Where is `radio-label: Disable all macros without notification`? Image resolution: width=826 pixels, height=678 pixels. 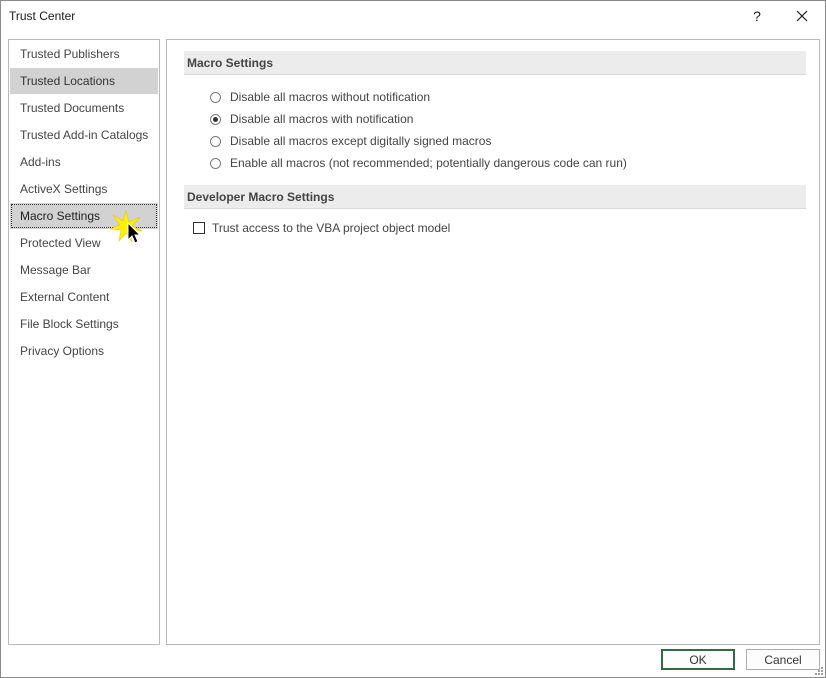 radio-label: Disable all macros without notification is located at coordinates (330, 97).